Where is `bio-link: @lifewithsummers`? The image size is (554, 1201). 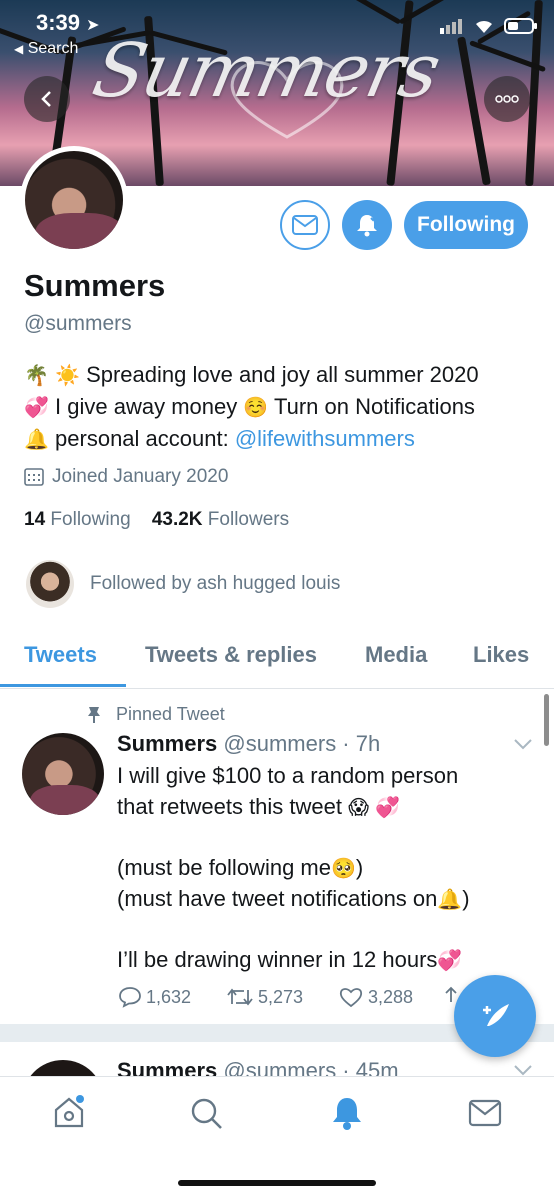 bio-link: @lifewithsummers is located at coordinates (325, 438).